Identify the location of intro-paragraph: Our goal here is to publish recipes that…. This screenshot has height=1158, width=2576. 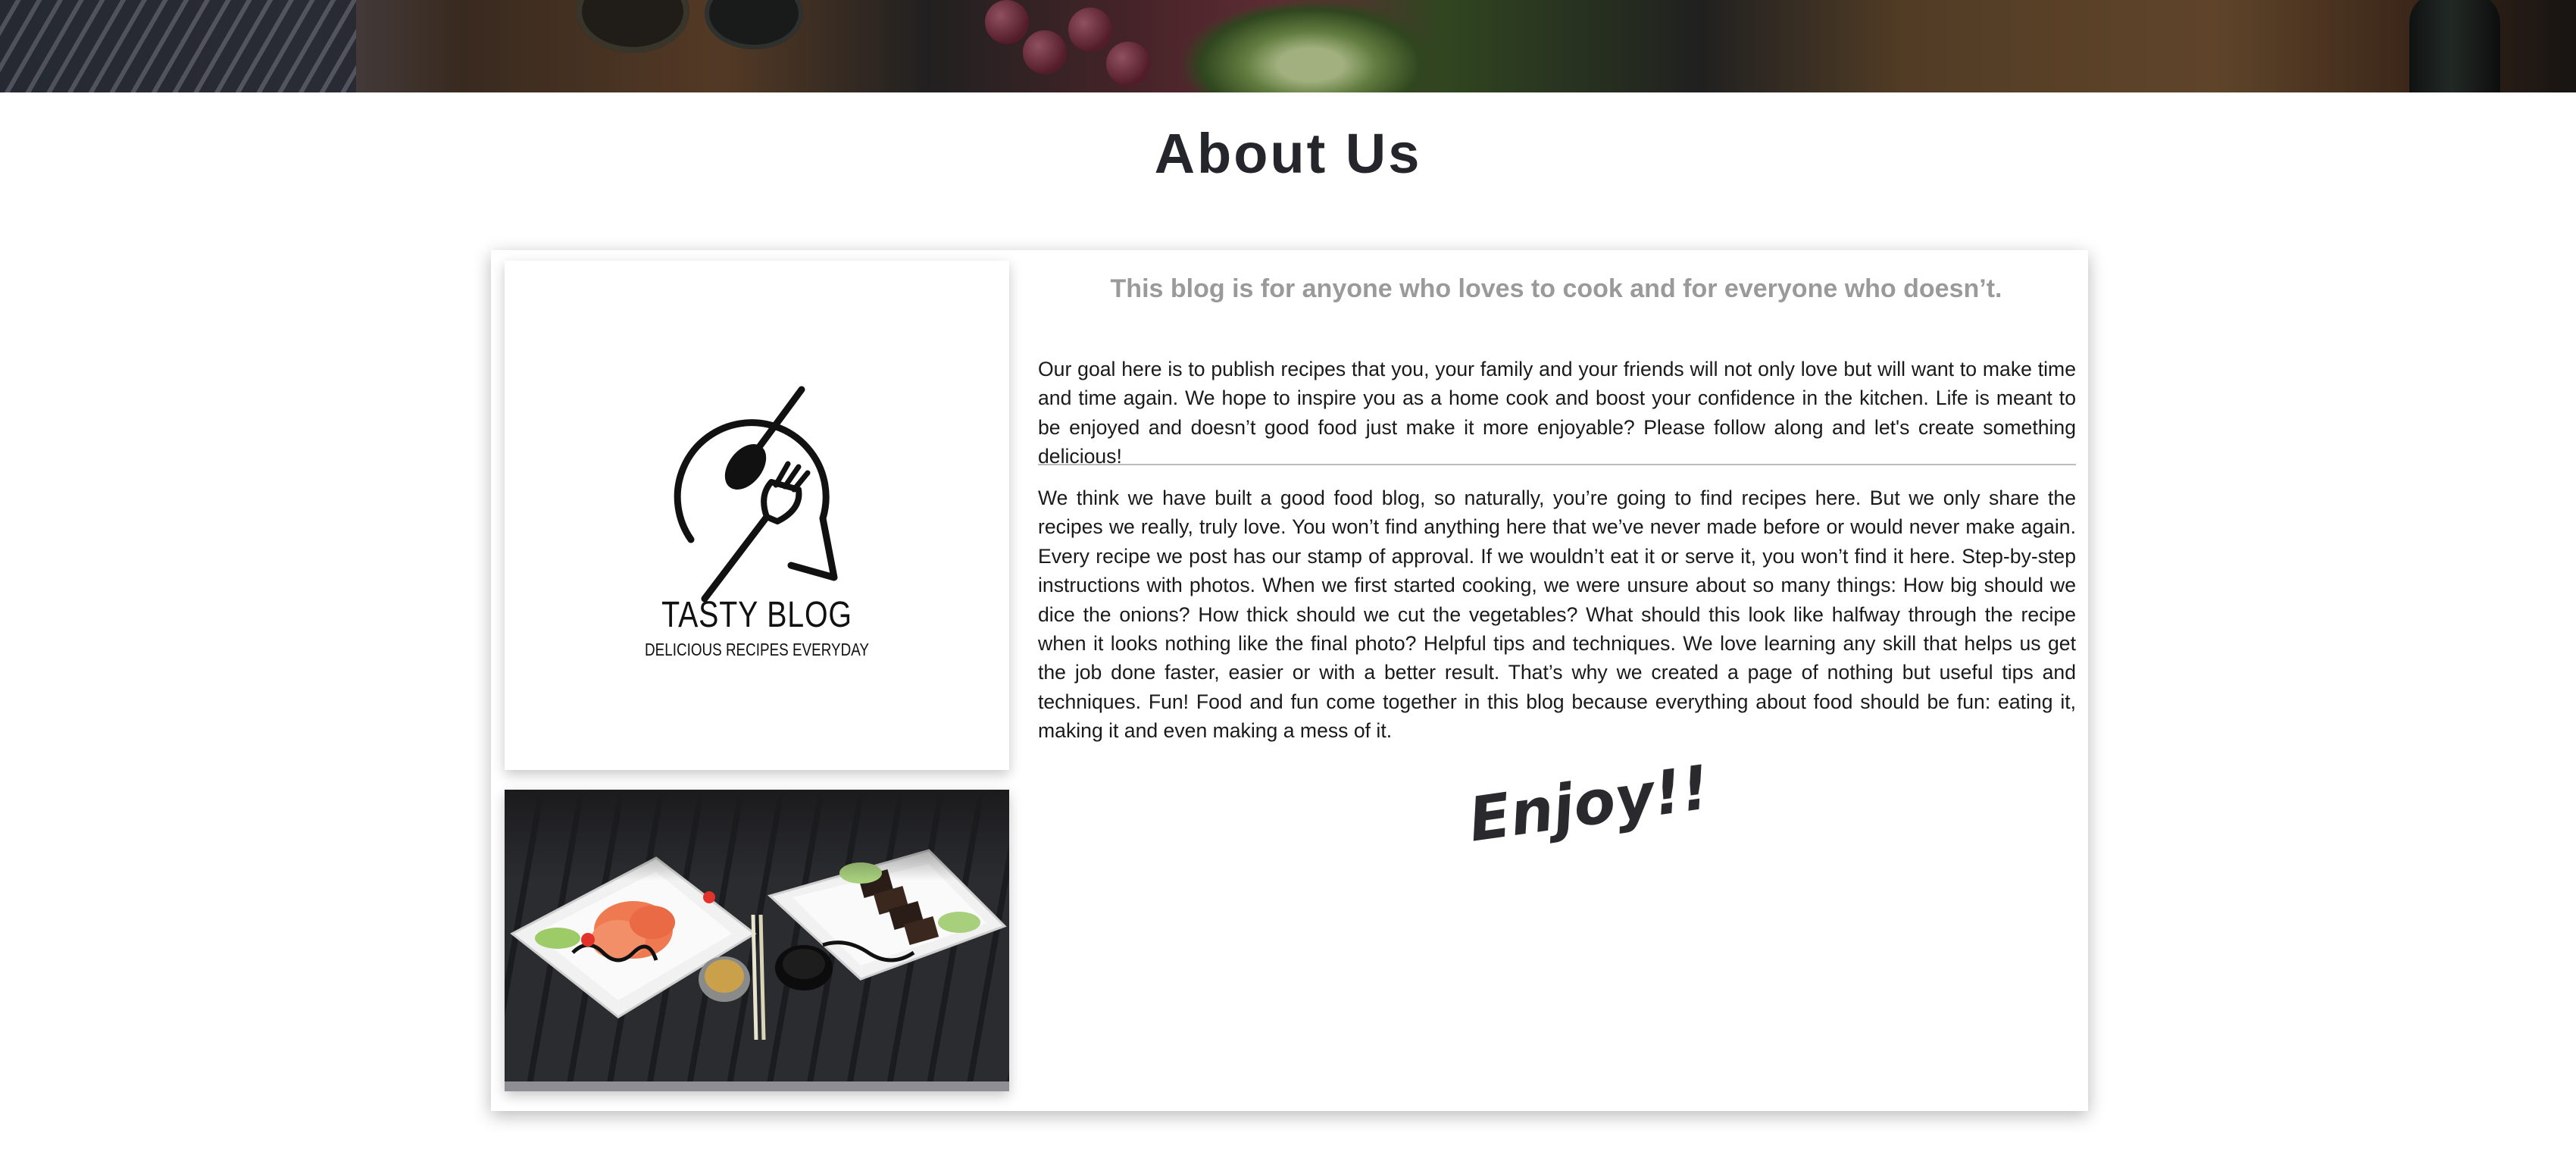
(1557, 413).